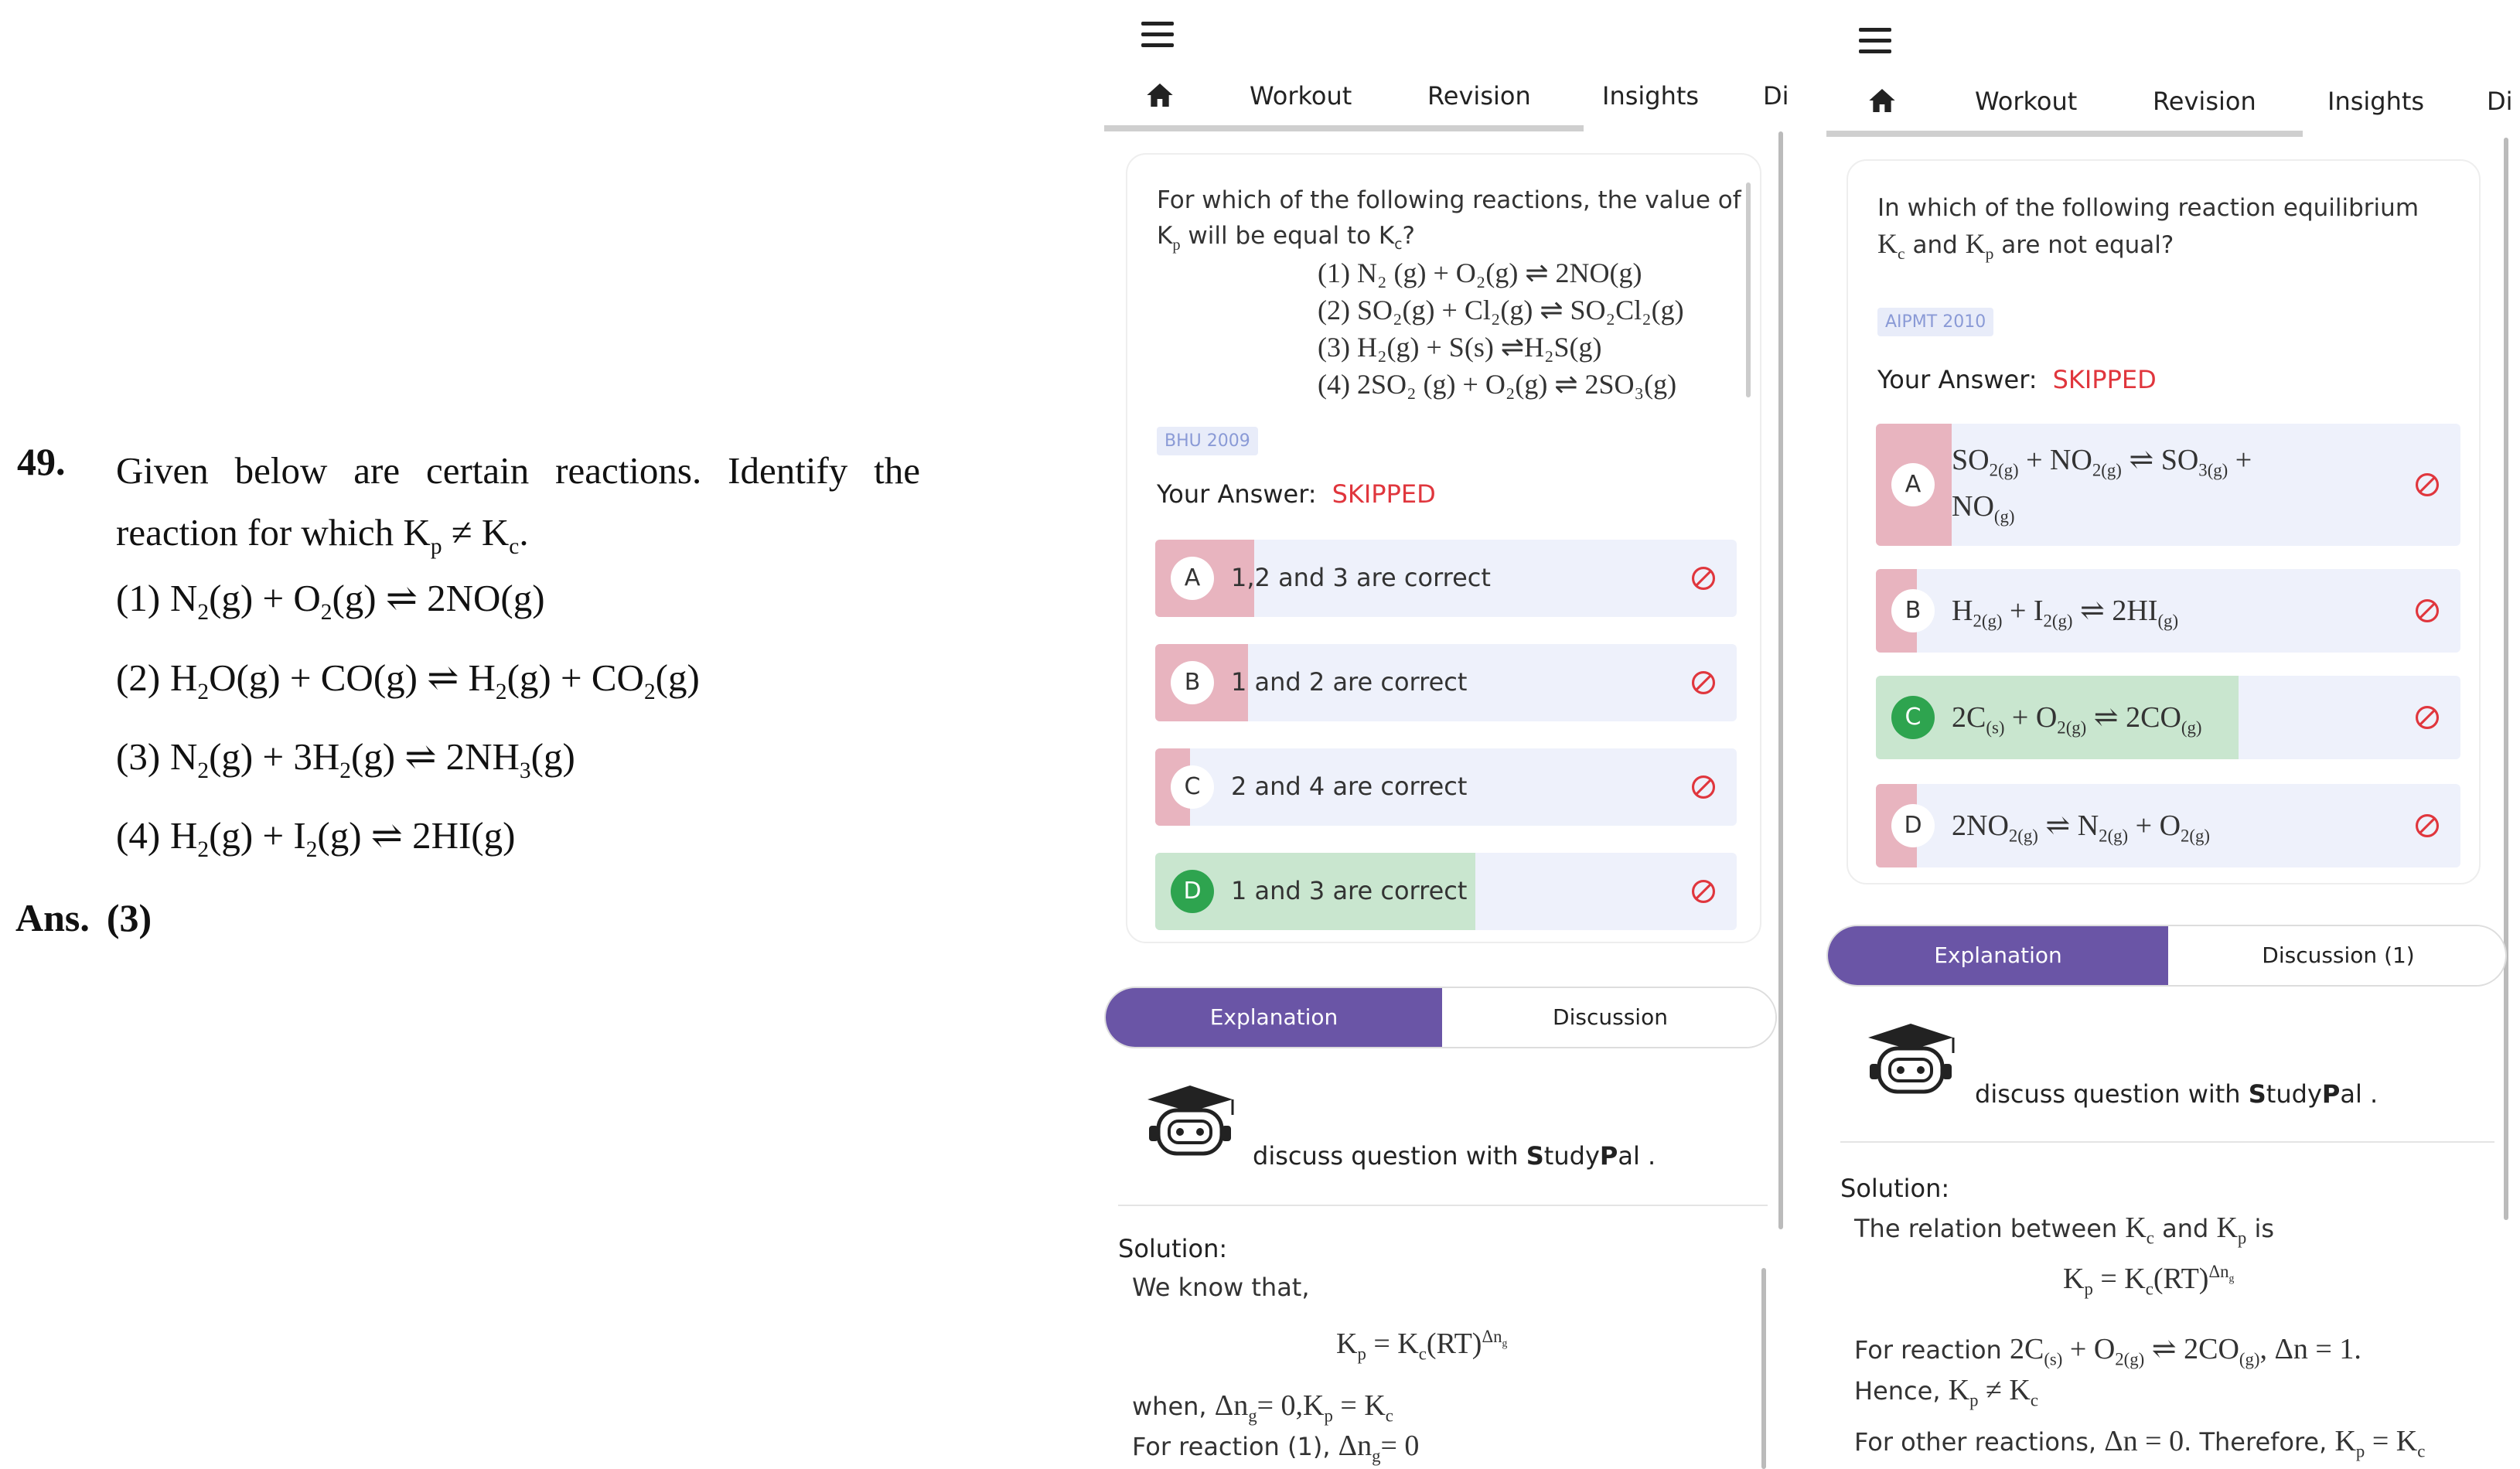  I want to click on option-text: 1,2 and 3 are correct, so click(1361, 578).